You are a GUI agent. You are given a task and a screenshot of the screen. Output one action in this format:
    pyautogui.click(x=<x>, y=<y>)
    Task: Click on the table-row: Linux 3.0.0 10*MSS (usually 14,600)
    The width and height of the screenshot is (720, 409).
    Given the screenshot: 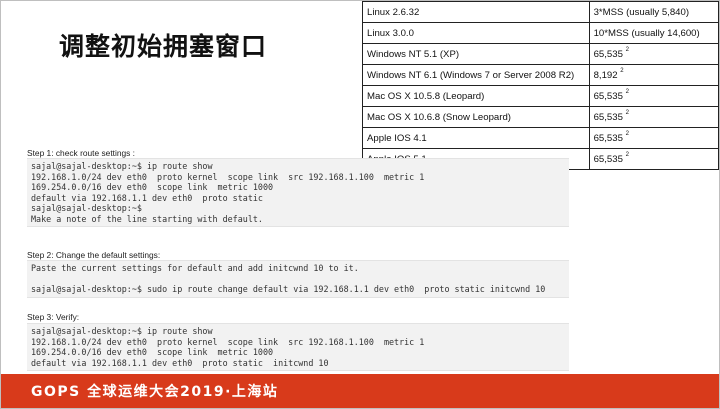 What is the action you would take?
    pyautogui.click(x=540, y=33)
    